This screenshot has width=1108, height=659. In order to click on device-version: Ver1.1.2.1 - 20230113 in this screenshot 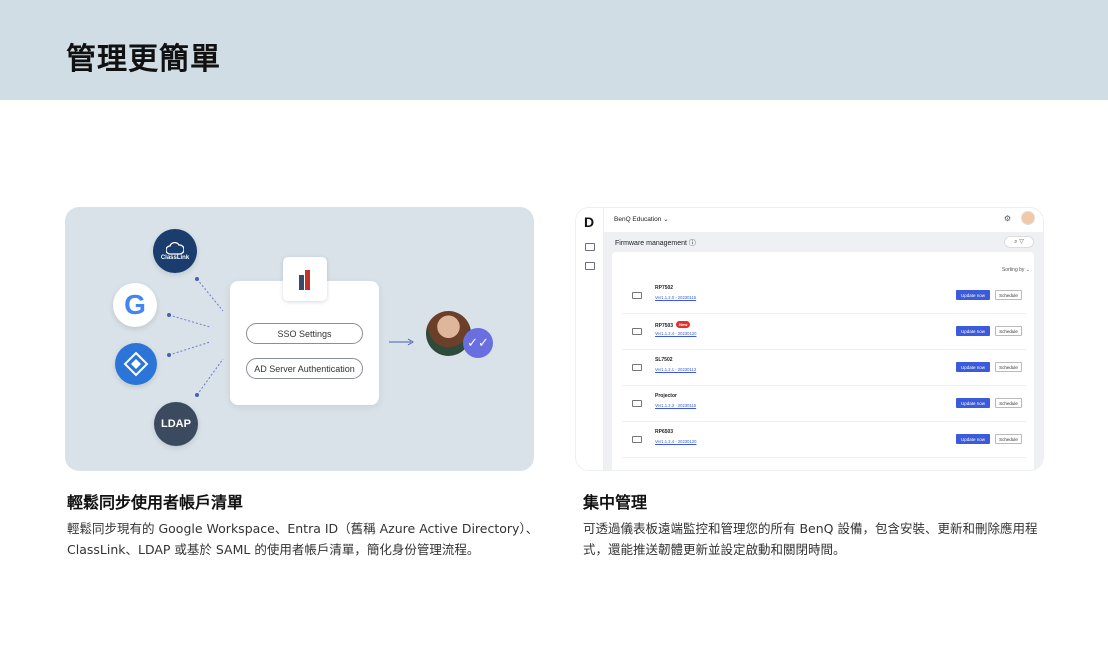, I will do `click(675, 369)`.